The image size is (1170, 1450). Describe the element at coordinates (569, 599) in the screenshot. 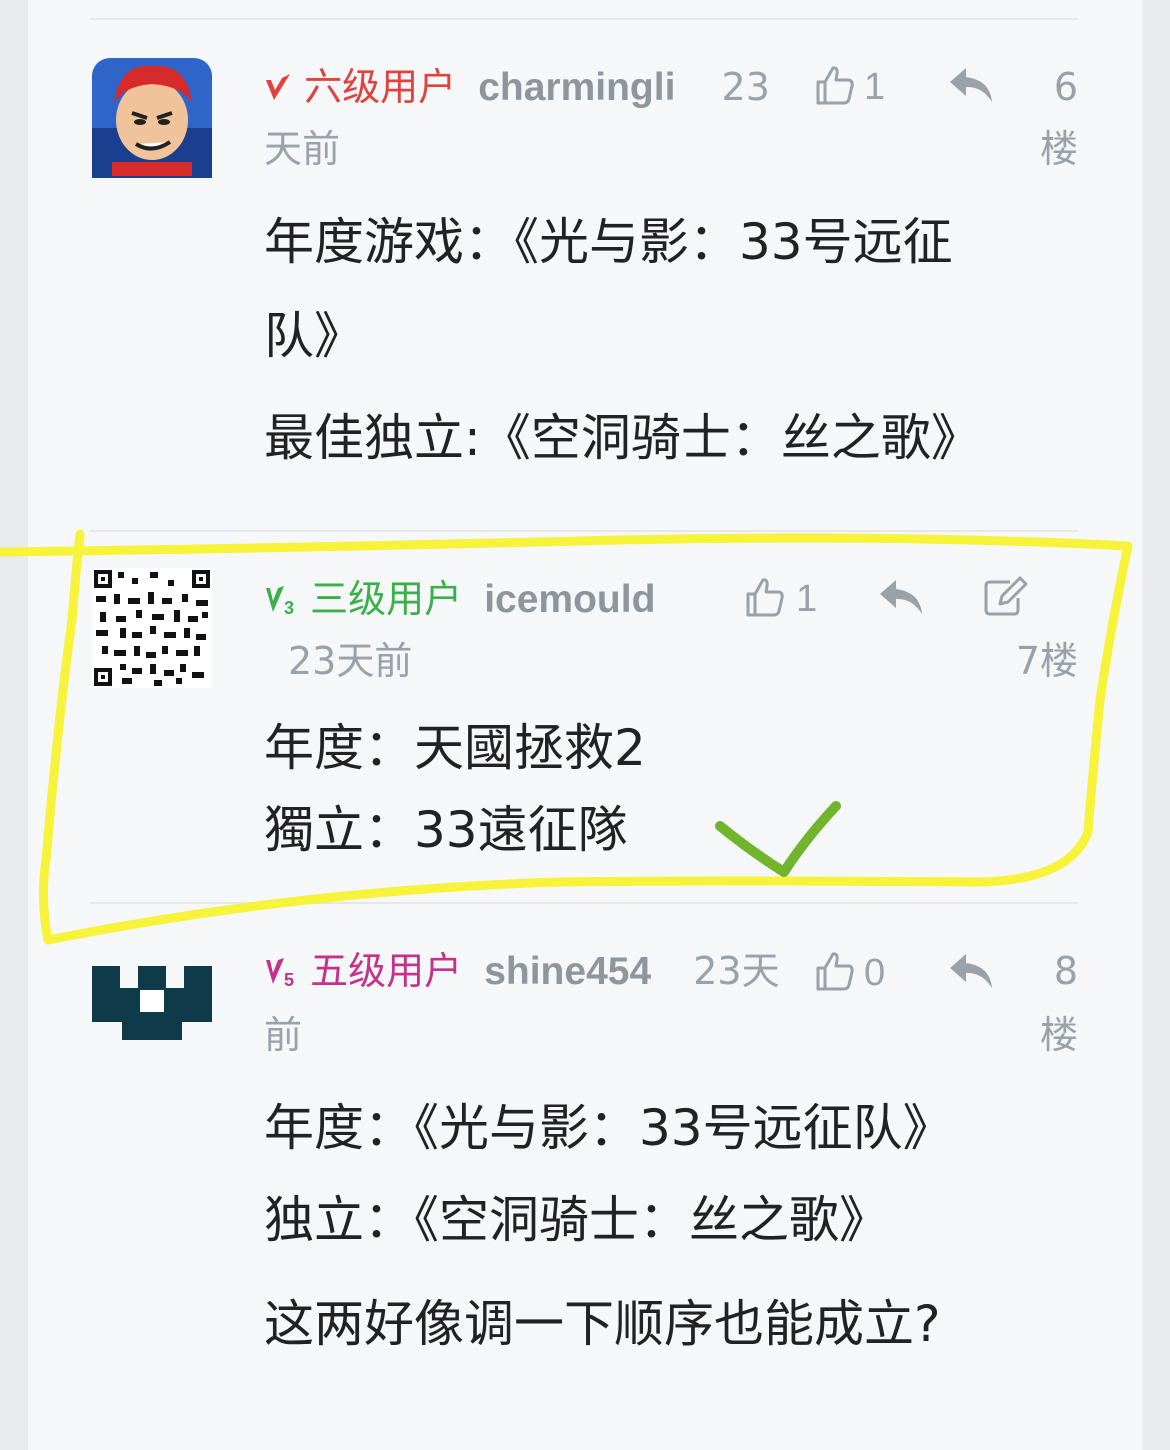

I see `username: icemould` at that location.